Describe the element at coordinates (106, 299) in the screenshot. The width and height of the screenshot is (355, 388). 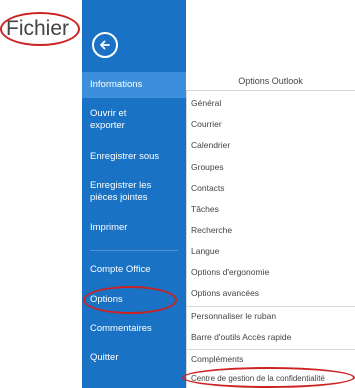
I see `sidebar-item-label: Options` at that location.